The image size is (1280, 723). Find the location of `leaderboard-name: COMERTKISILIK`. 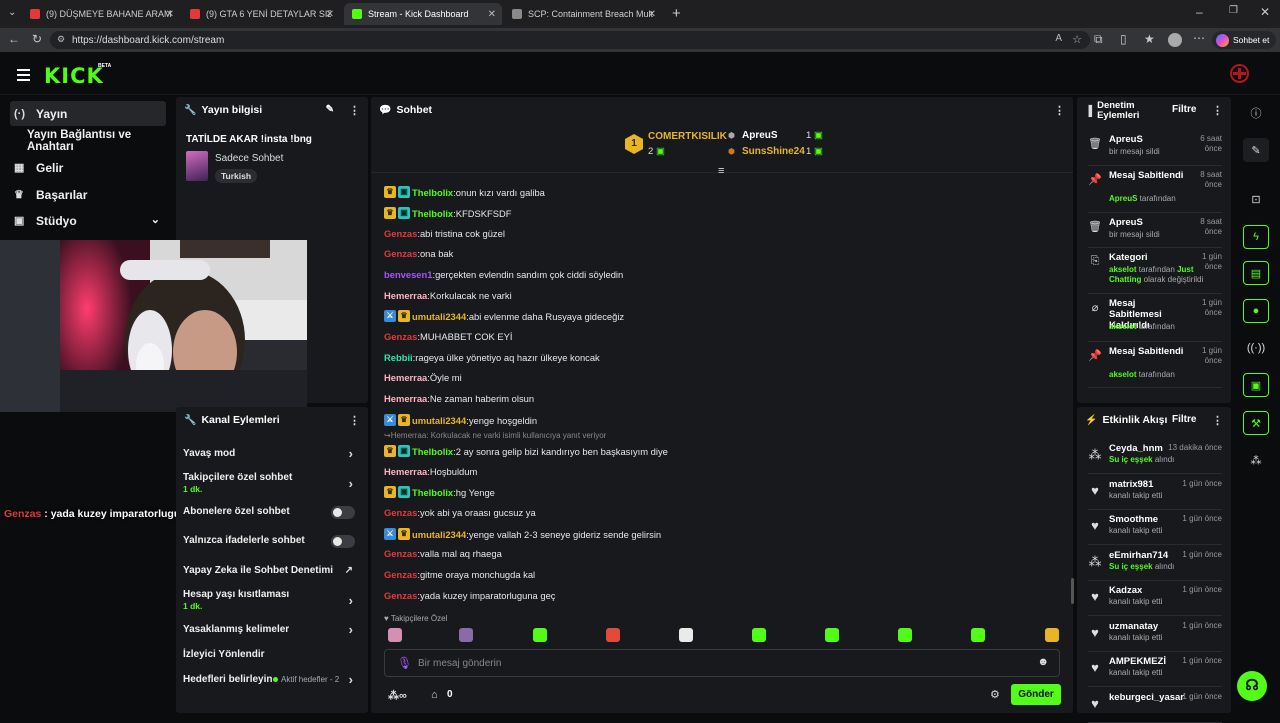

leaderboard-name: COMERTKISILIK is located at coordinates (687, 136).